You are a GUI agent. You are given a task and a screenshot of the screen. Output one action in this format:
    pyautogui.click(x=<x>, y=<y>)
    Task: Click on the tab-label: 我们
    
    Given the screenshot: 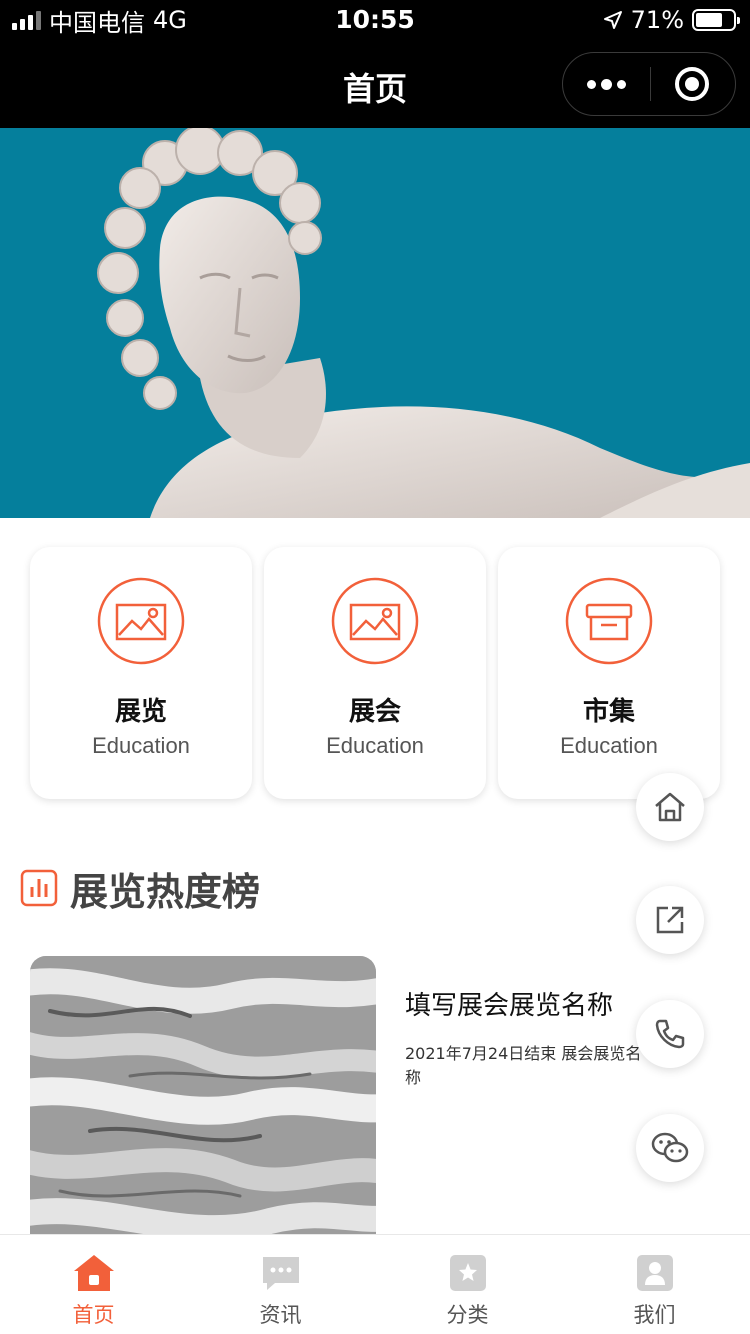 What is the action you would take?
    pyautogui.click(x=654, y=1315)
    